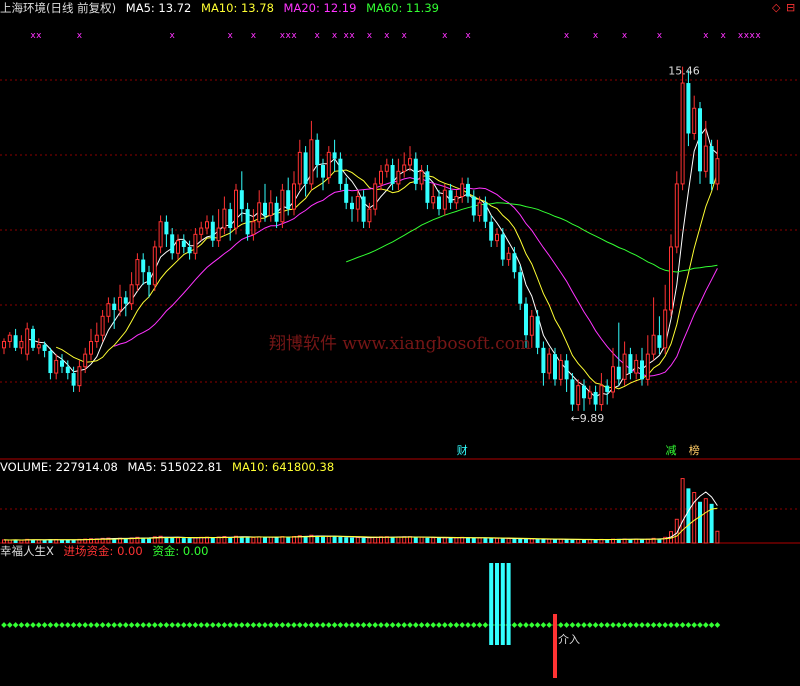 The image size is (800, 686). Describe the element at coordinates (107, 551) in the screenshot. I see `indicator-header: 幸福人生X 进场资金: 0.00 资金: 0.00` at that location.